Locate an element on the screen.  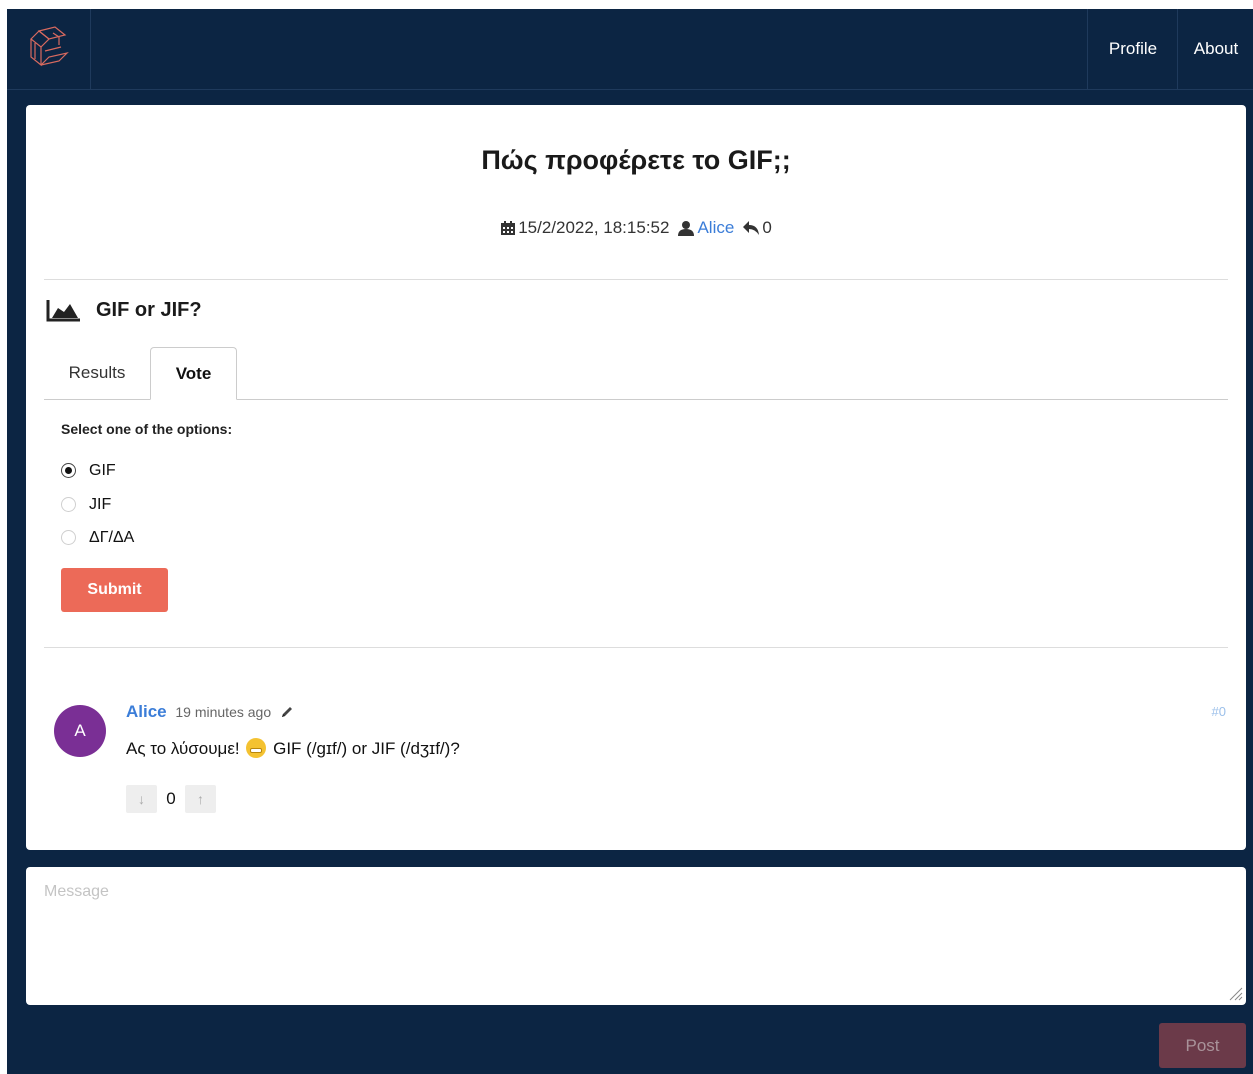
comment-header: Alice 19 minutes ago is located at coordinates (210, 713).